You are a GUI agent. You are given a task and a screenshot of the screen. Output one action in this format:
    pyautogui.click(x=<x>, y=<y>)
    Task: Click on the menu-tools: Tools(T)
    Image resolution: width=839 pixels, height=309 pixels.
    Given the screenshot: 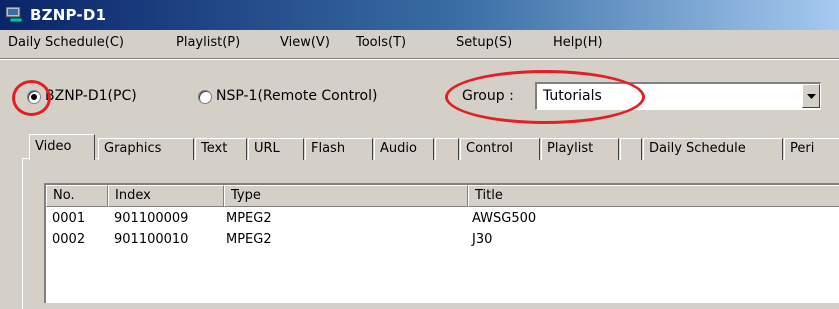 What is the action you would take?
    pyautogui.click(x=381, y=42)
    